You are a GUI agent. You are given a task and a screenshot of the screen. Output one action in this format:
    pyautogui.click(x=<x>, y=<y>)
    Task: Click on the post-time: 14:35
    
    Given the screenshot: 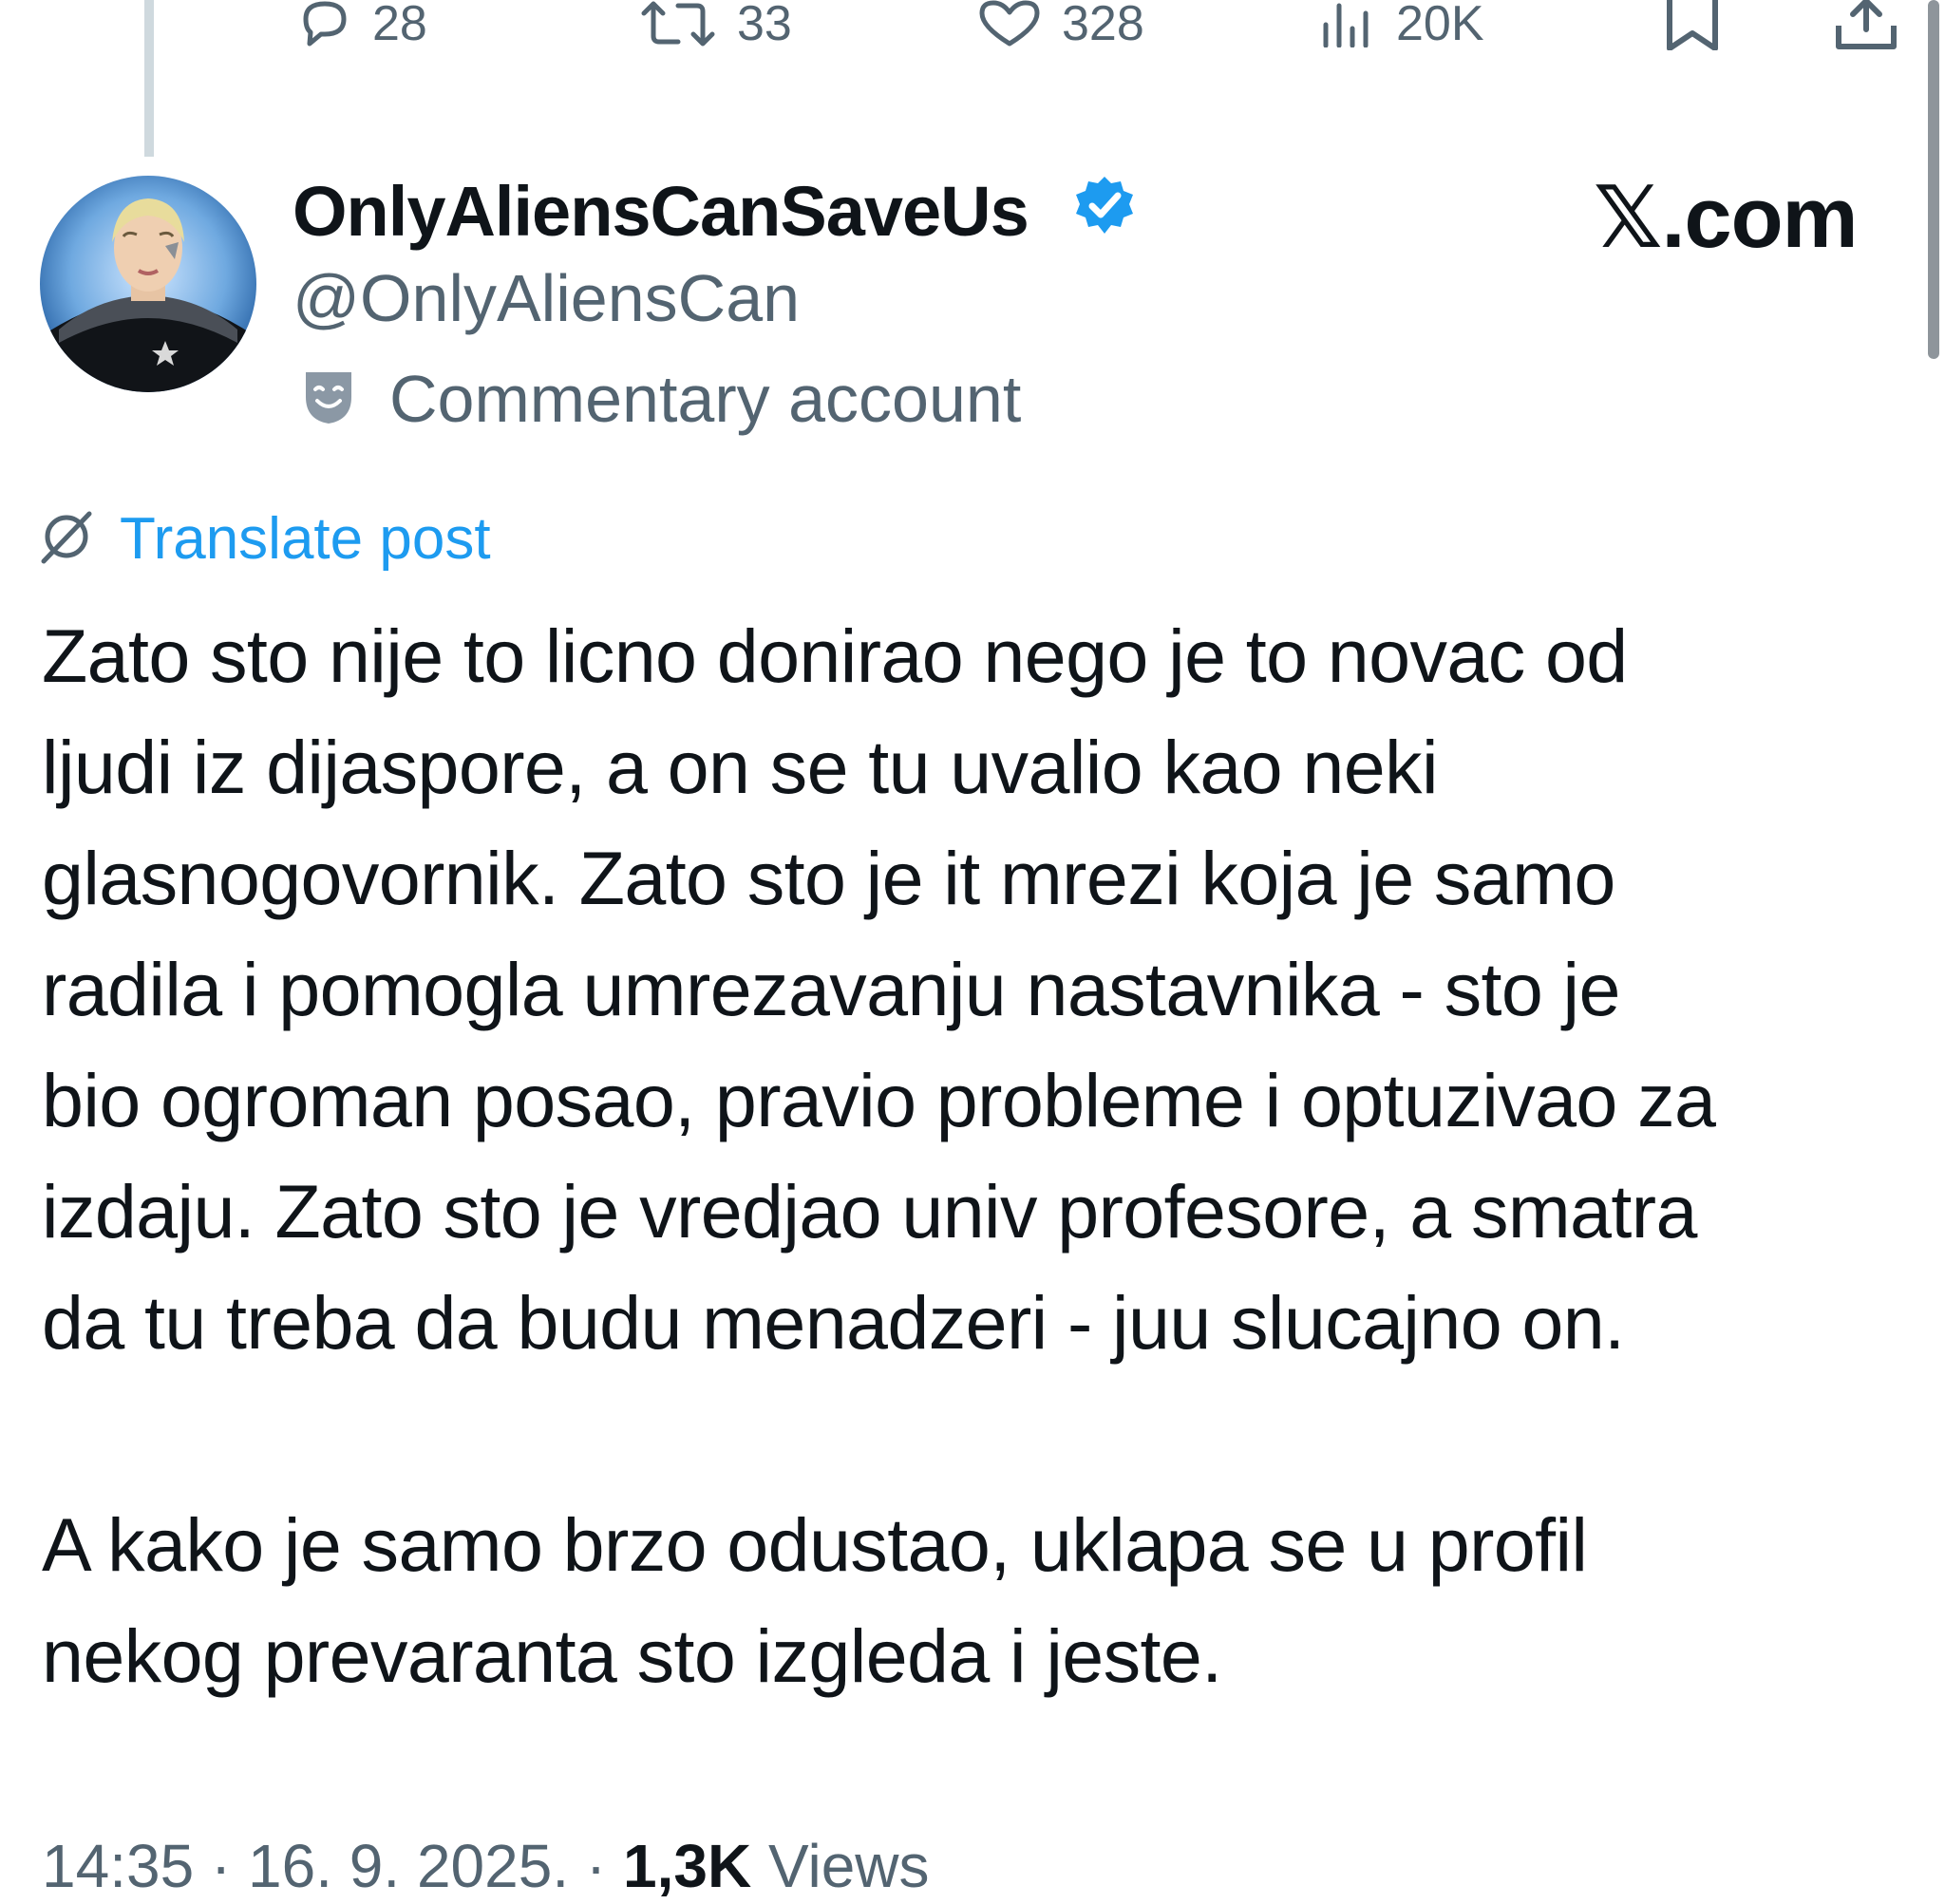 What is the action you would take?
    pyautogui.click(x=118, y=1866)
    